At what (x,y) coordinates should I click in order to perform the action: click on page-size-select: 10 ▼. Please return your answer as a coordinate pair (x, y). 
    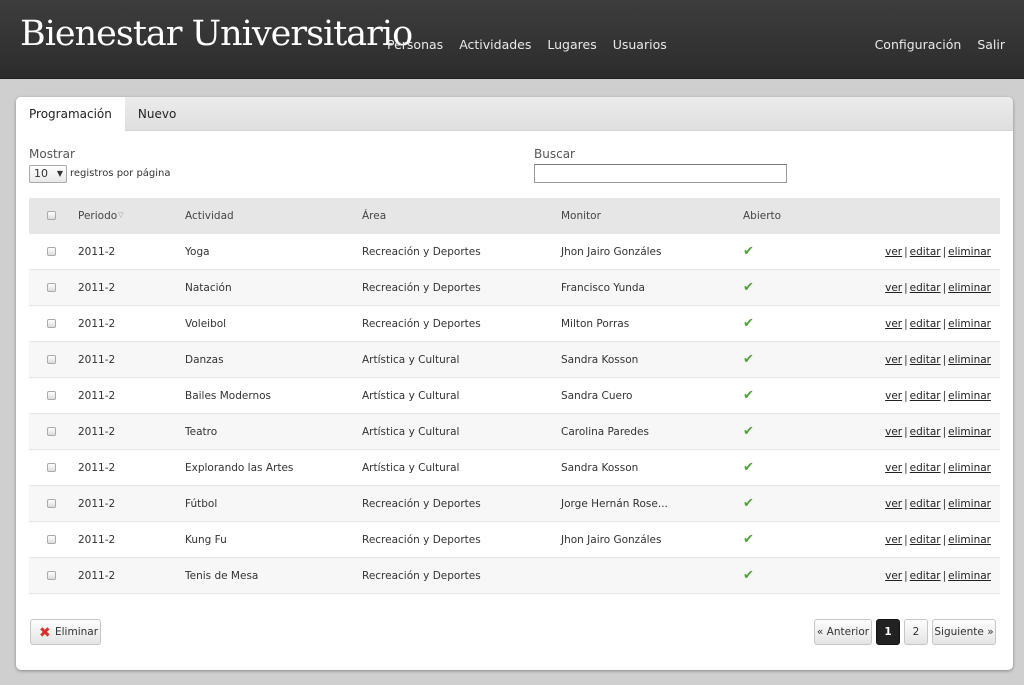
    Looking at the image, I should click on (48, 174).